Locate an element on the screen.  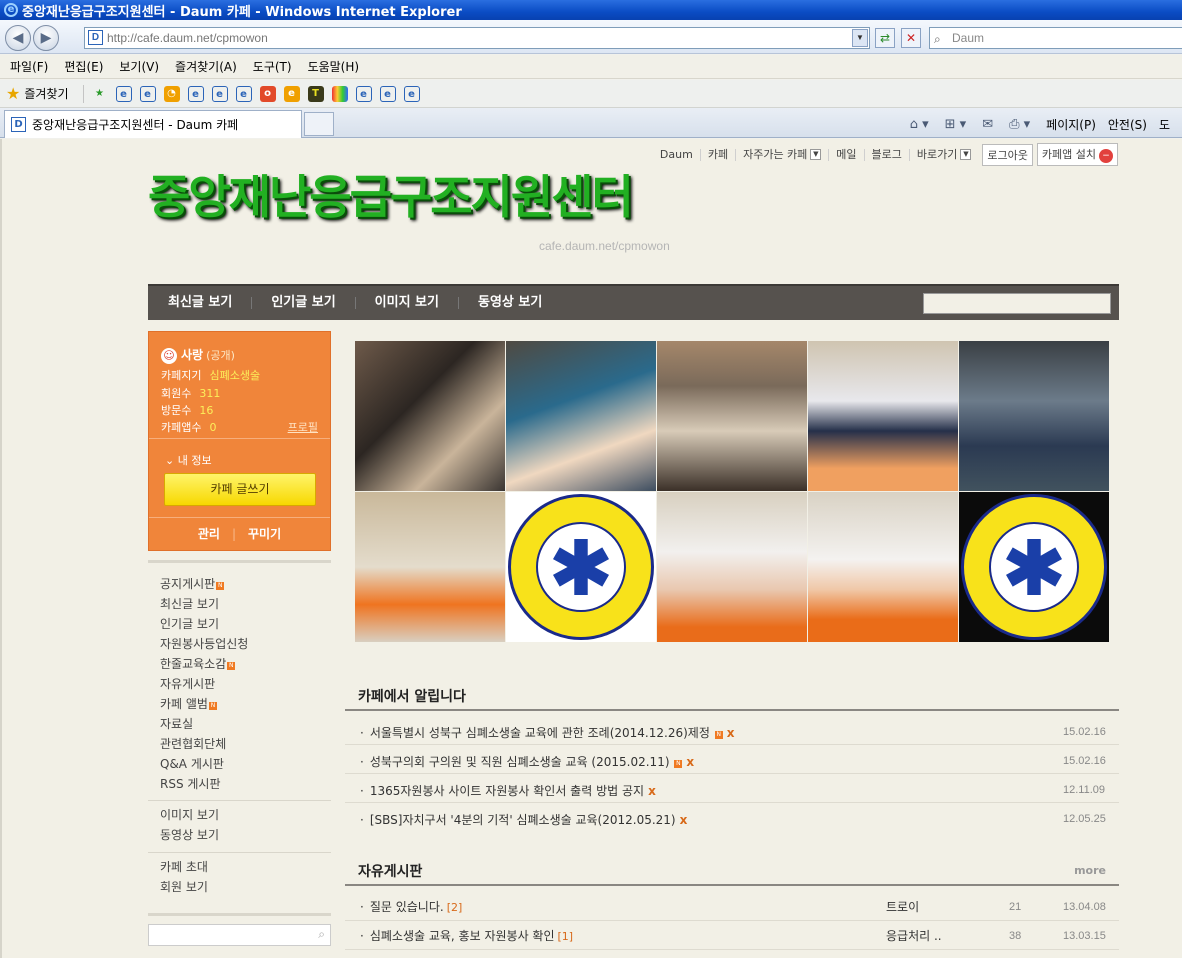
manage-link: 관리 is located at coordinates (209, 534).